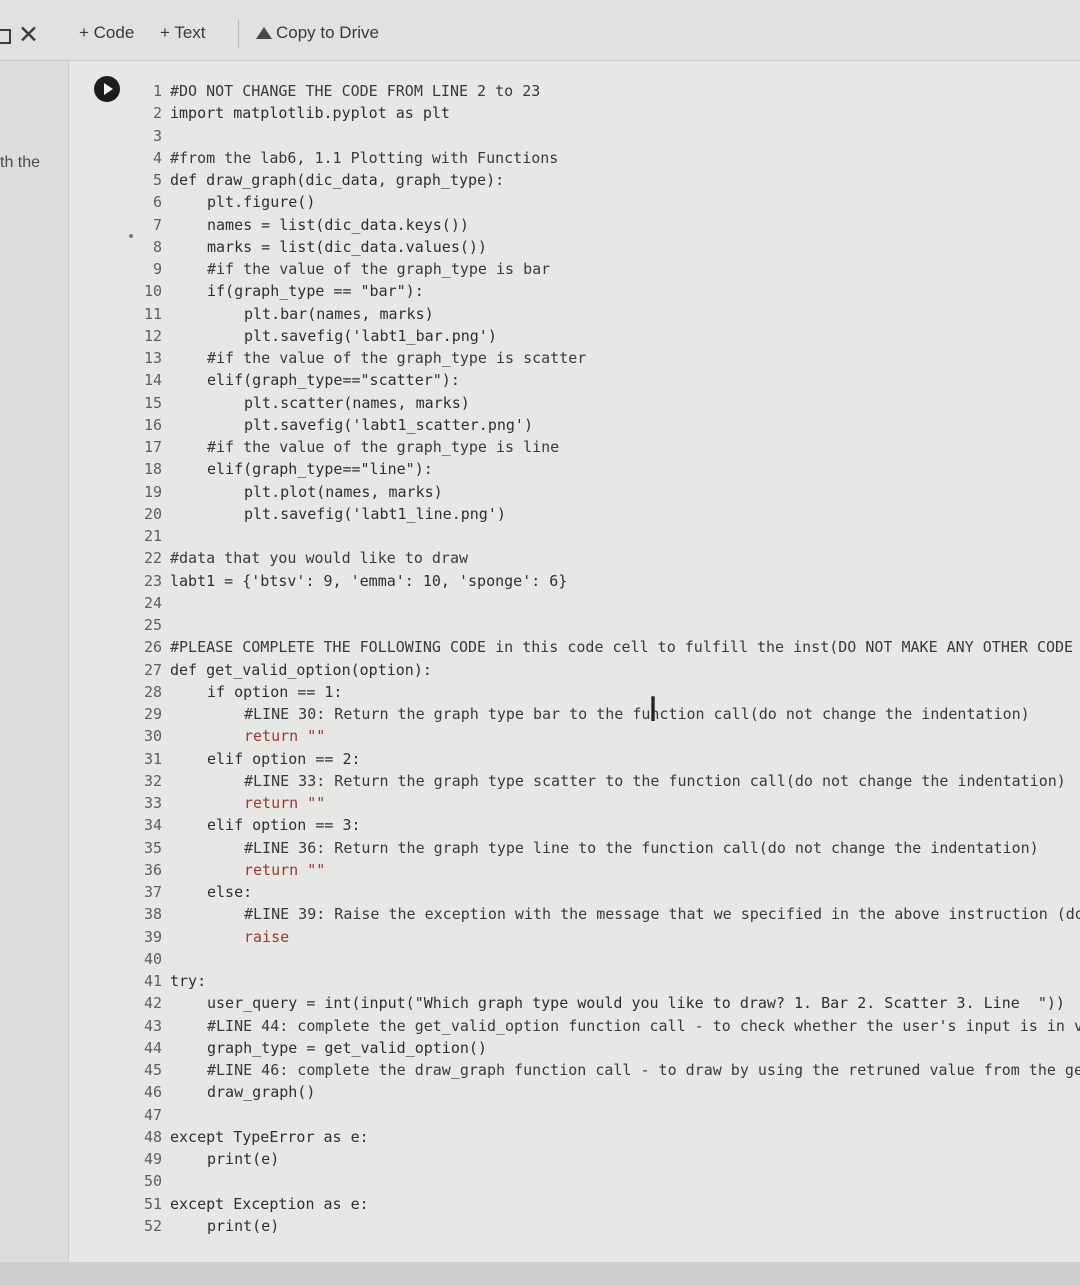  I want to click on code-line: 14 elif(graph_type=="scatter"):, so click(610, 380).